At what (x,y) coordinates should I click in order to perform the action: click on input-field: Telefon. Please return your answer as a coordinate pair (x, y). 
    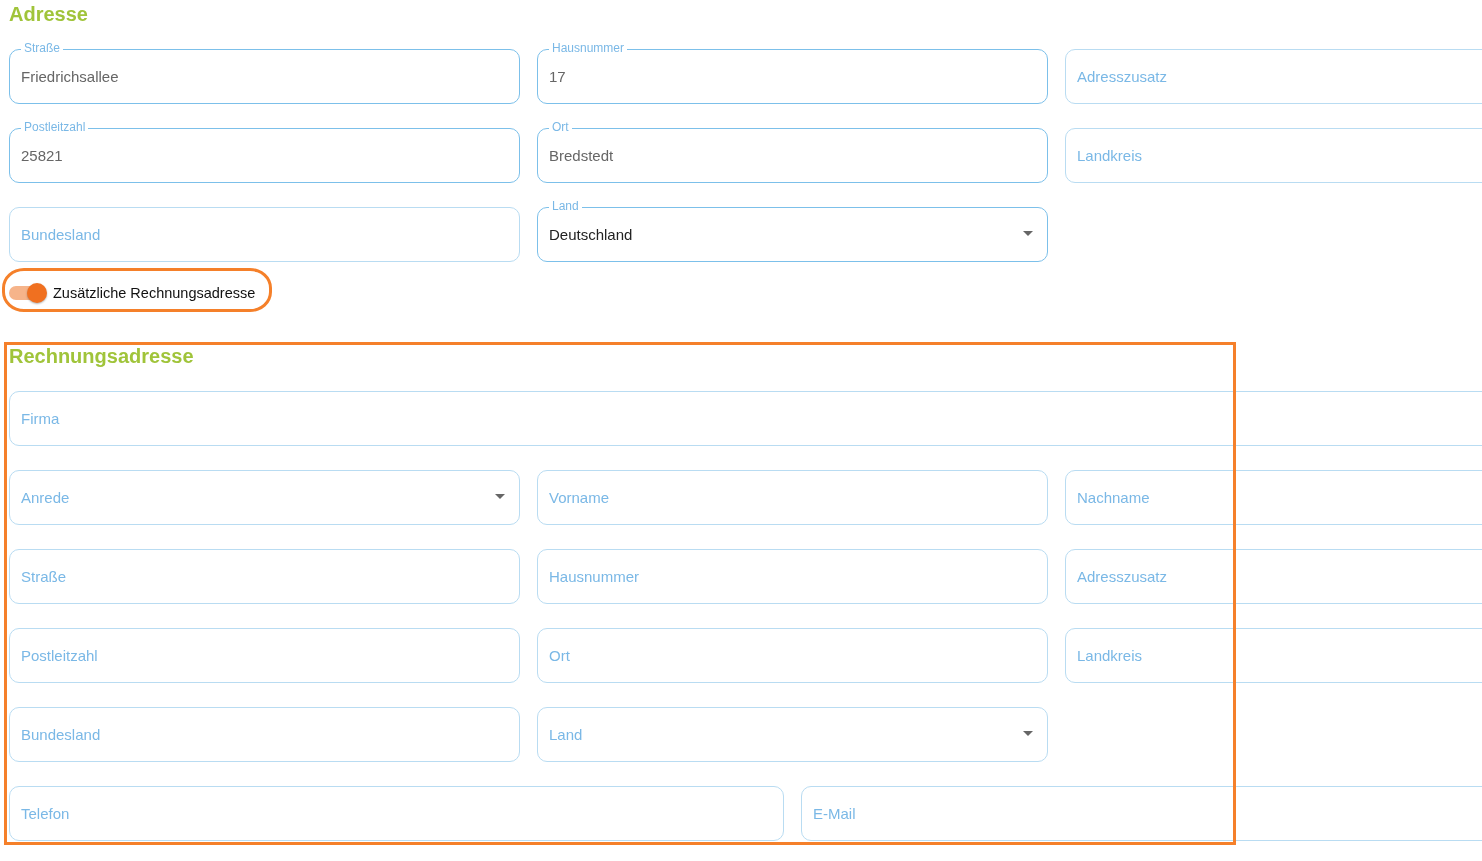
    Looking at the image, I should click on (396, 813).